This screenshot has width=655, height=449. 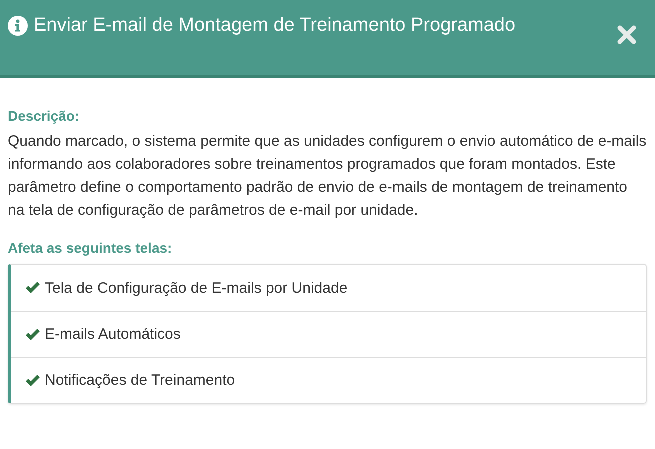 I want to click on screen-name: Tela de Configuração de E-mails por Unidade, so click(x=196, y=288).